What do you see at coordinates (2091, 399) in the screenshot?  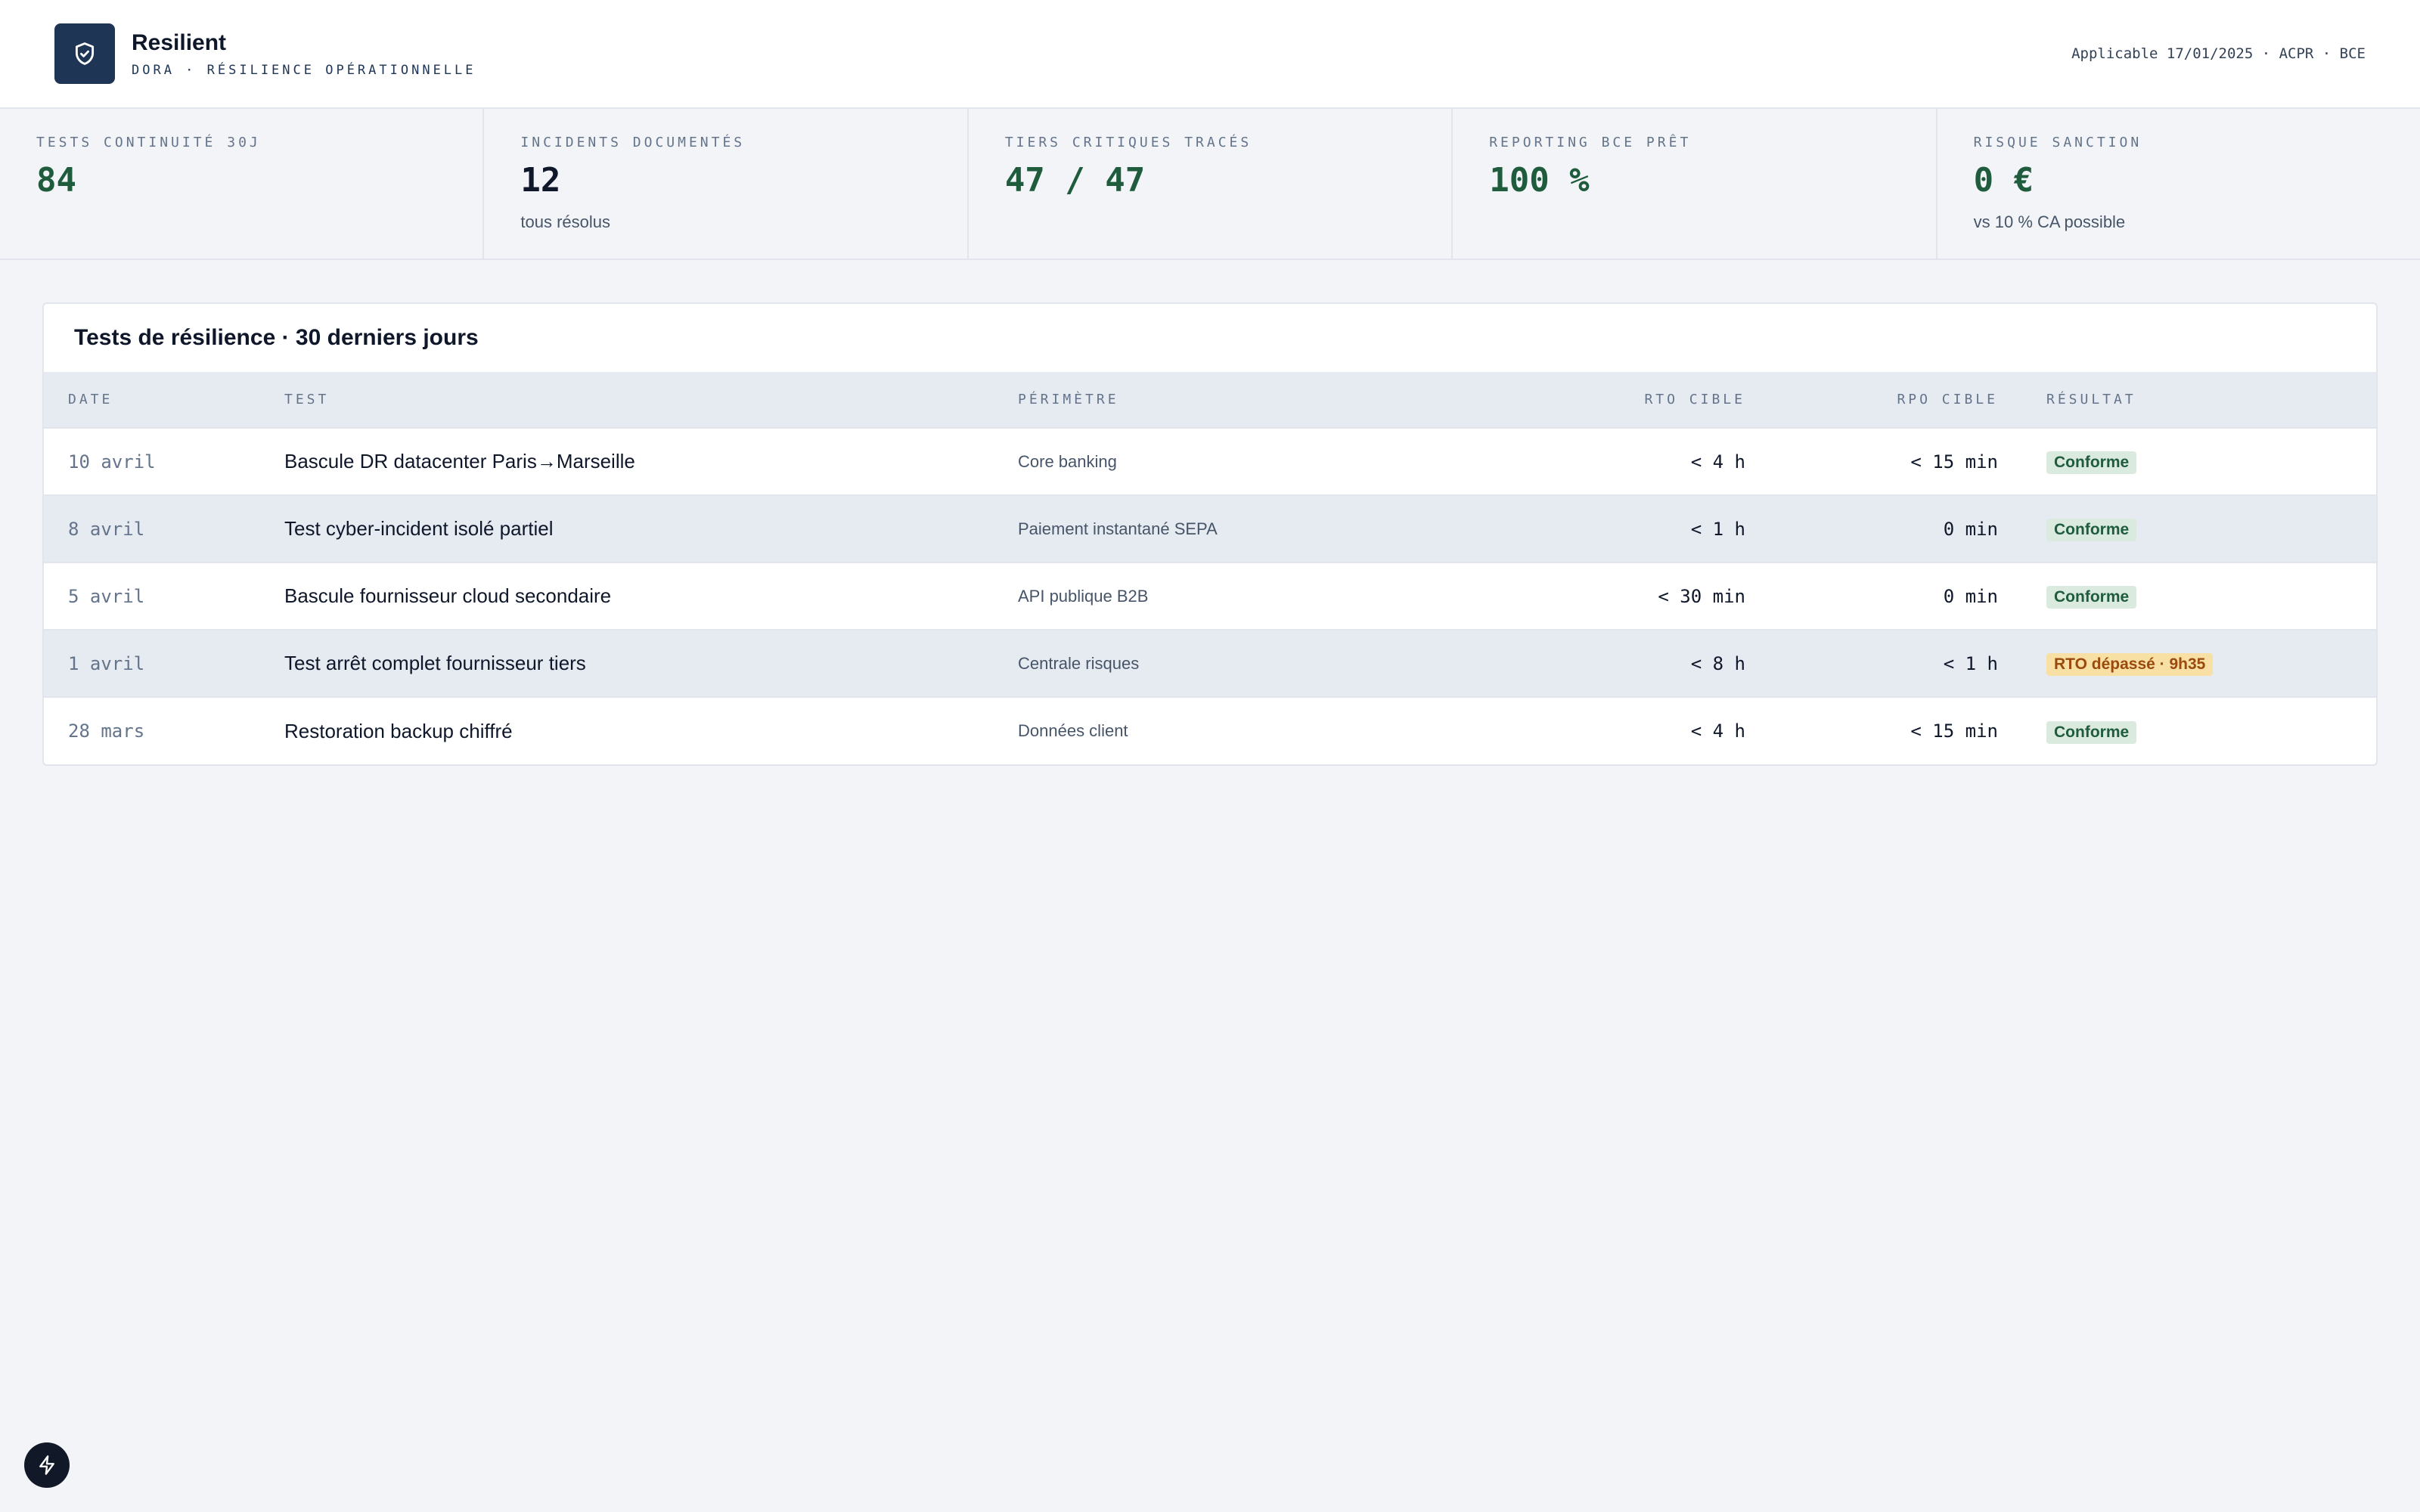 I see `column-header-result: RÉSULTAT` at bounding box center [2091, 399].